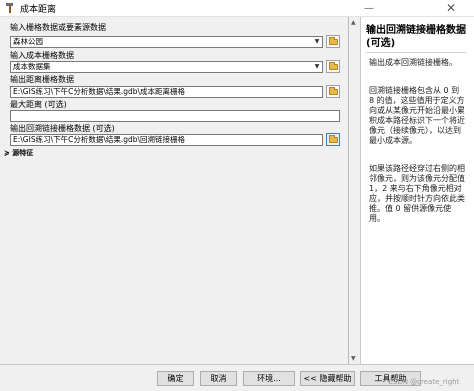 The width and height of the screenshot is (474, 391). What do you see at coordinates (38, 9) in the screenshot?
I see `window-title: 成本距离` at bounding box center [38, 9].